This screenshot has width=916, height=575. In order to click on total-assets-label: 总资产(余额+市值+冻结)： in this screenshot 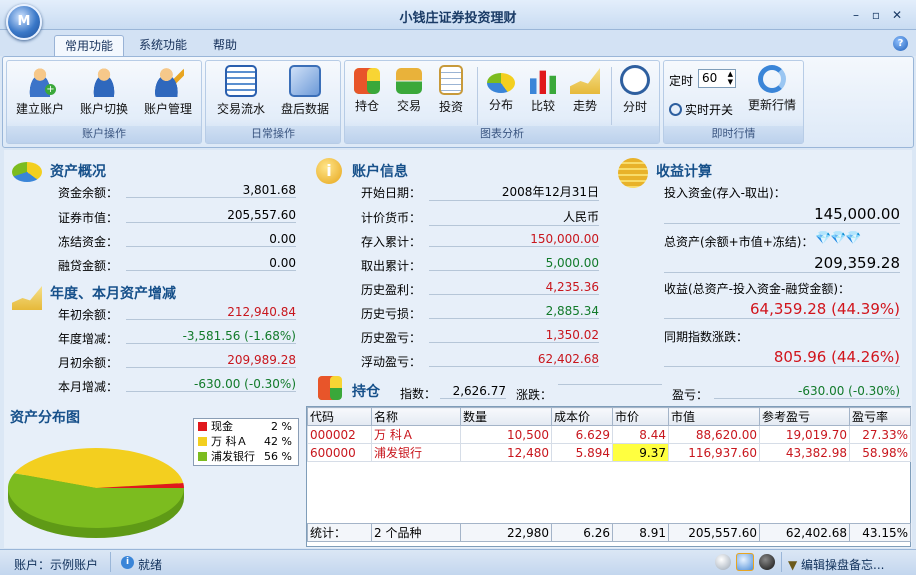, I will do `click(739, 242)`.